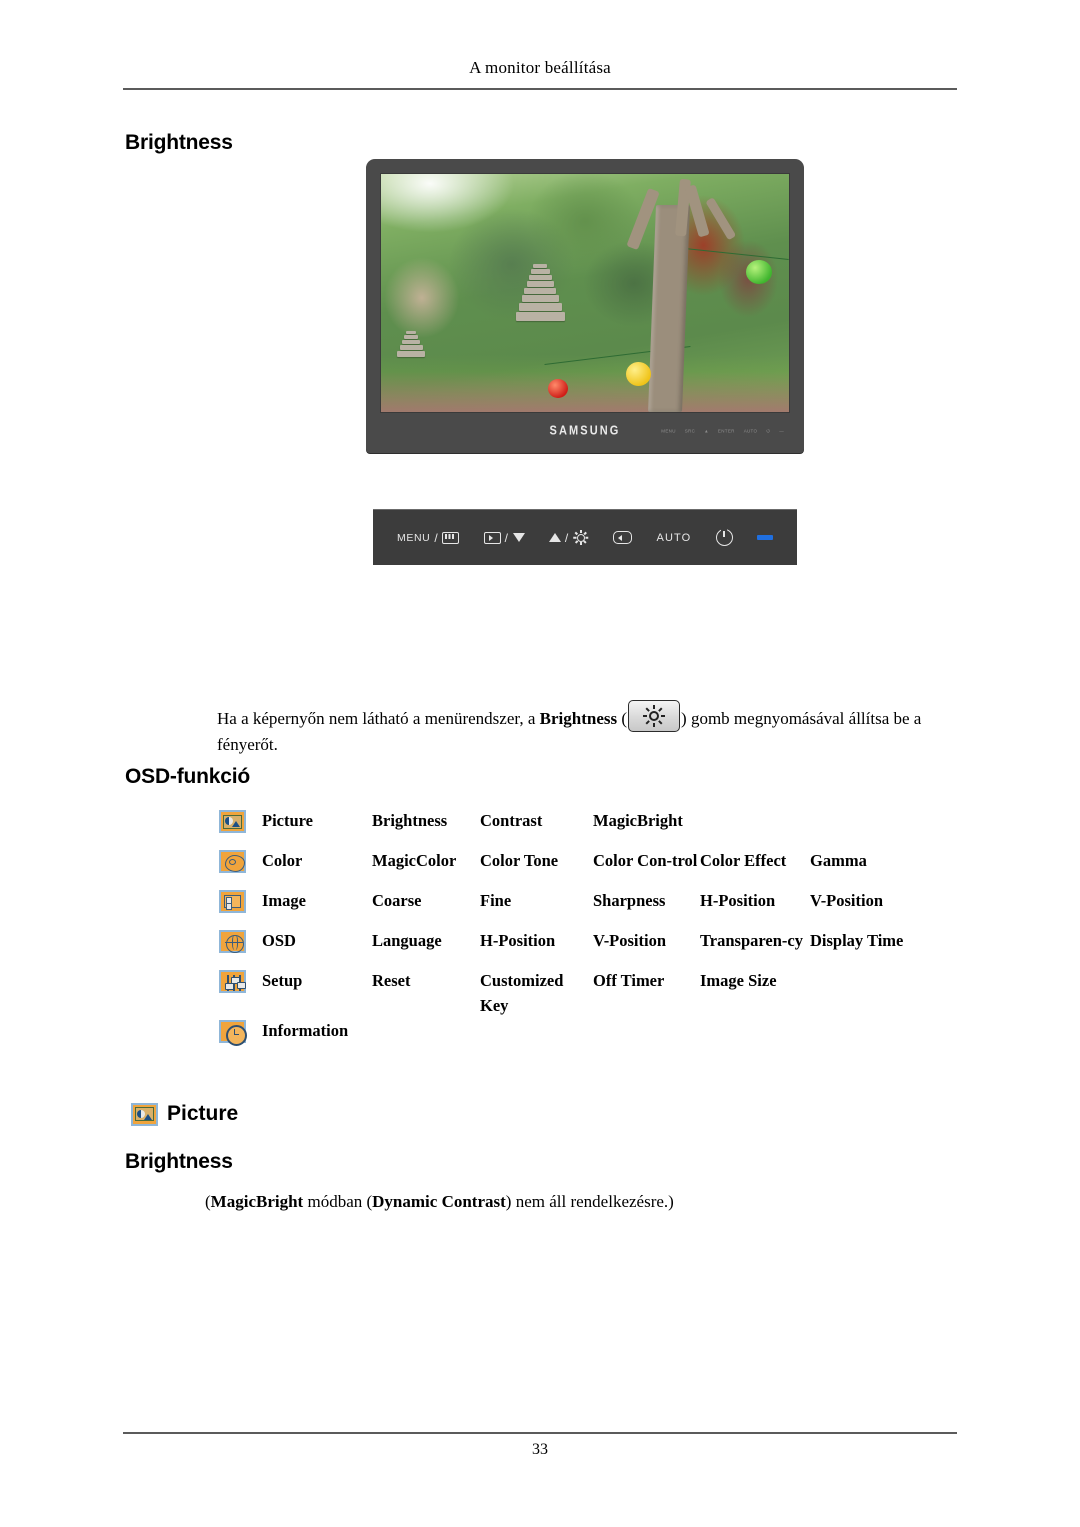 The height and width of the screenshot is (1527, 1080). Describe the element at coordinates (768, 431) in the screenshot. I see `bezel-key: ⏻` at that location.